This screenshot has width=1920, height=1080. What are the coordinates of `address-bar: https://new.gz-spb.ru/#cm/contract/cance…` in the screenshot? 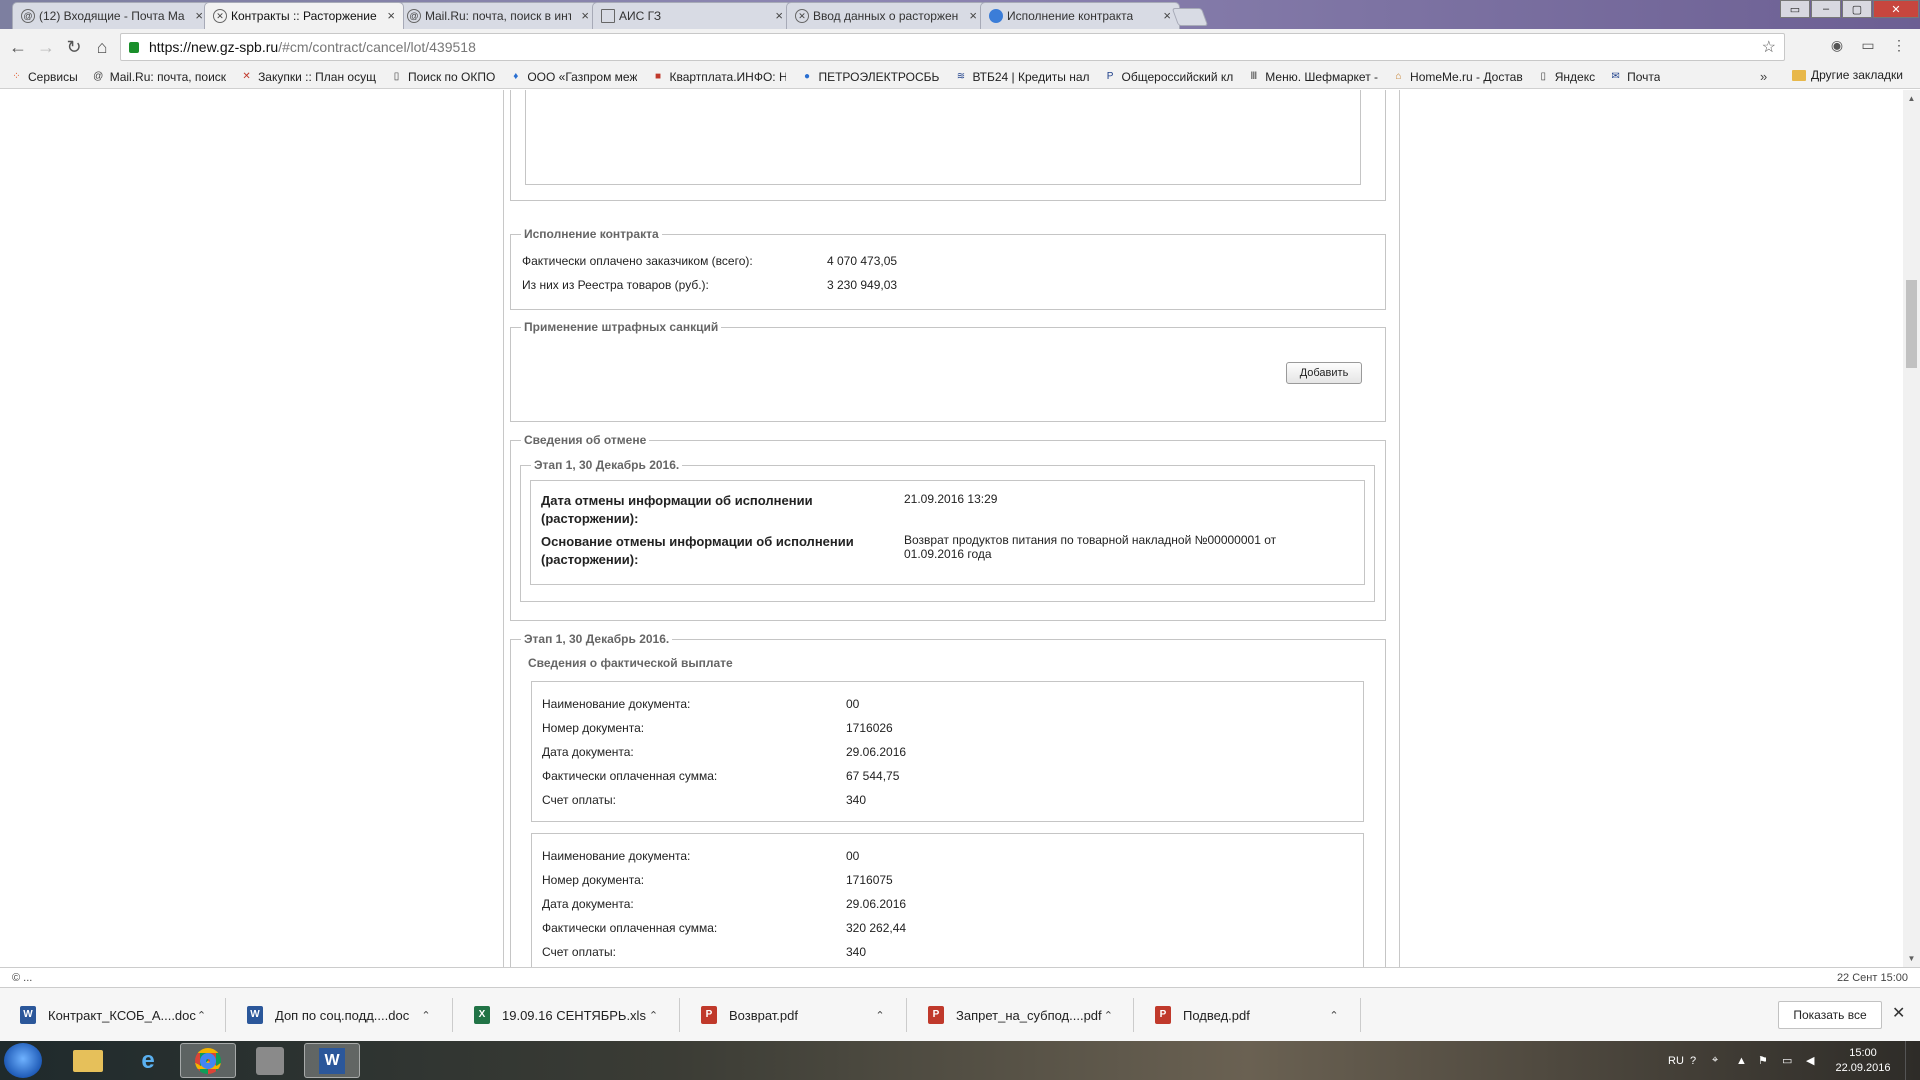 It's located at (952, 47).